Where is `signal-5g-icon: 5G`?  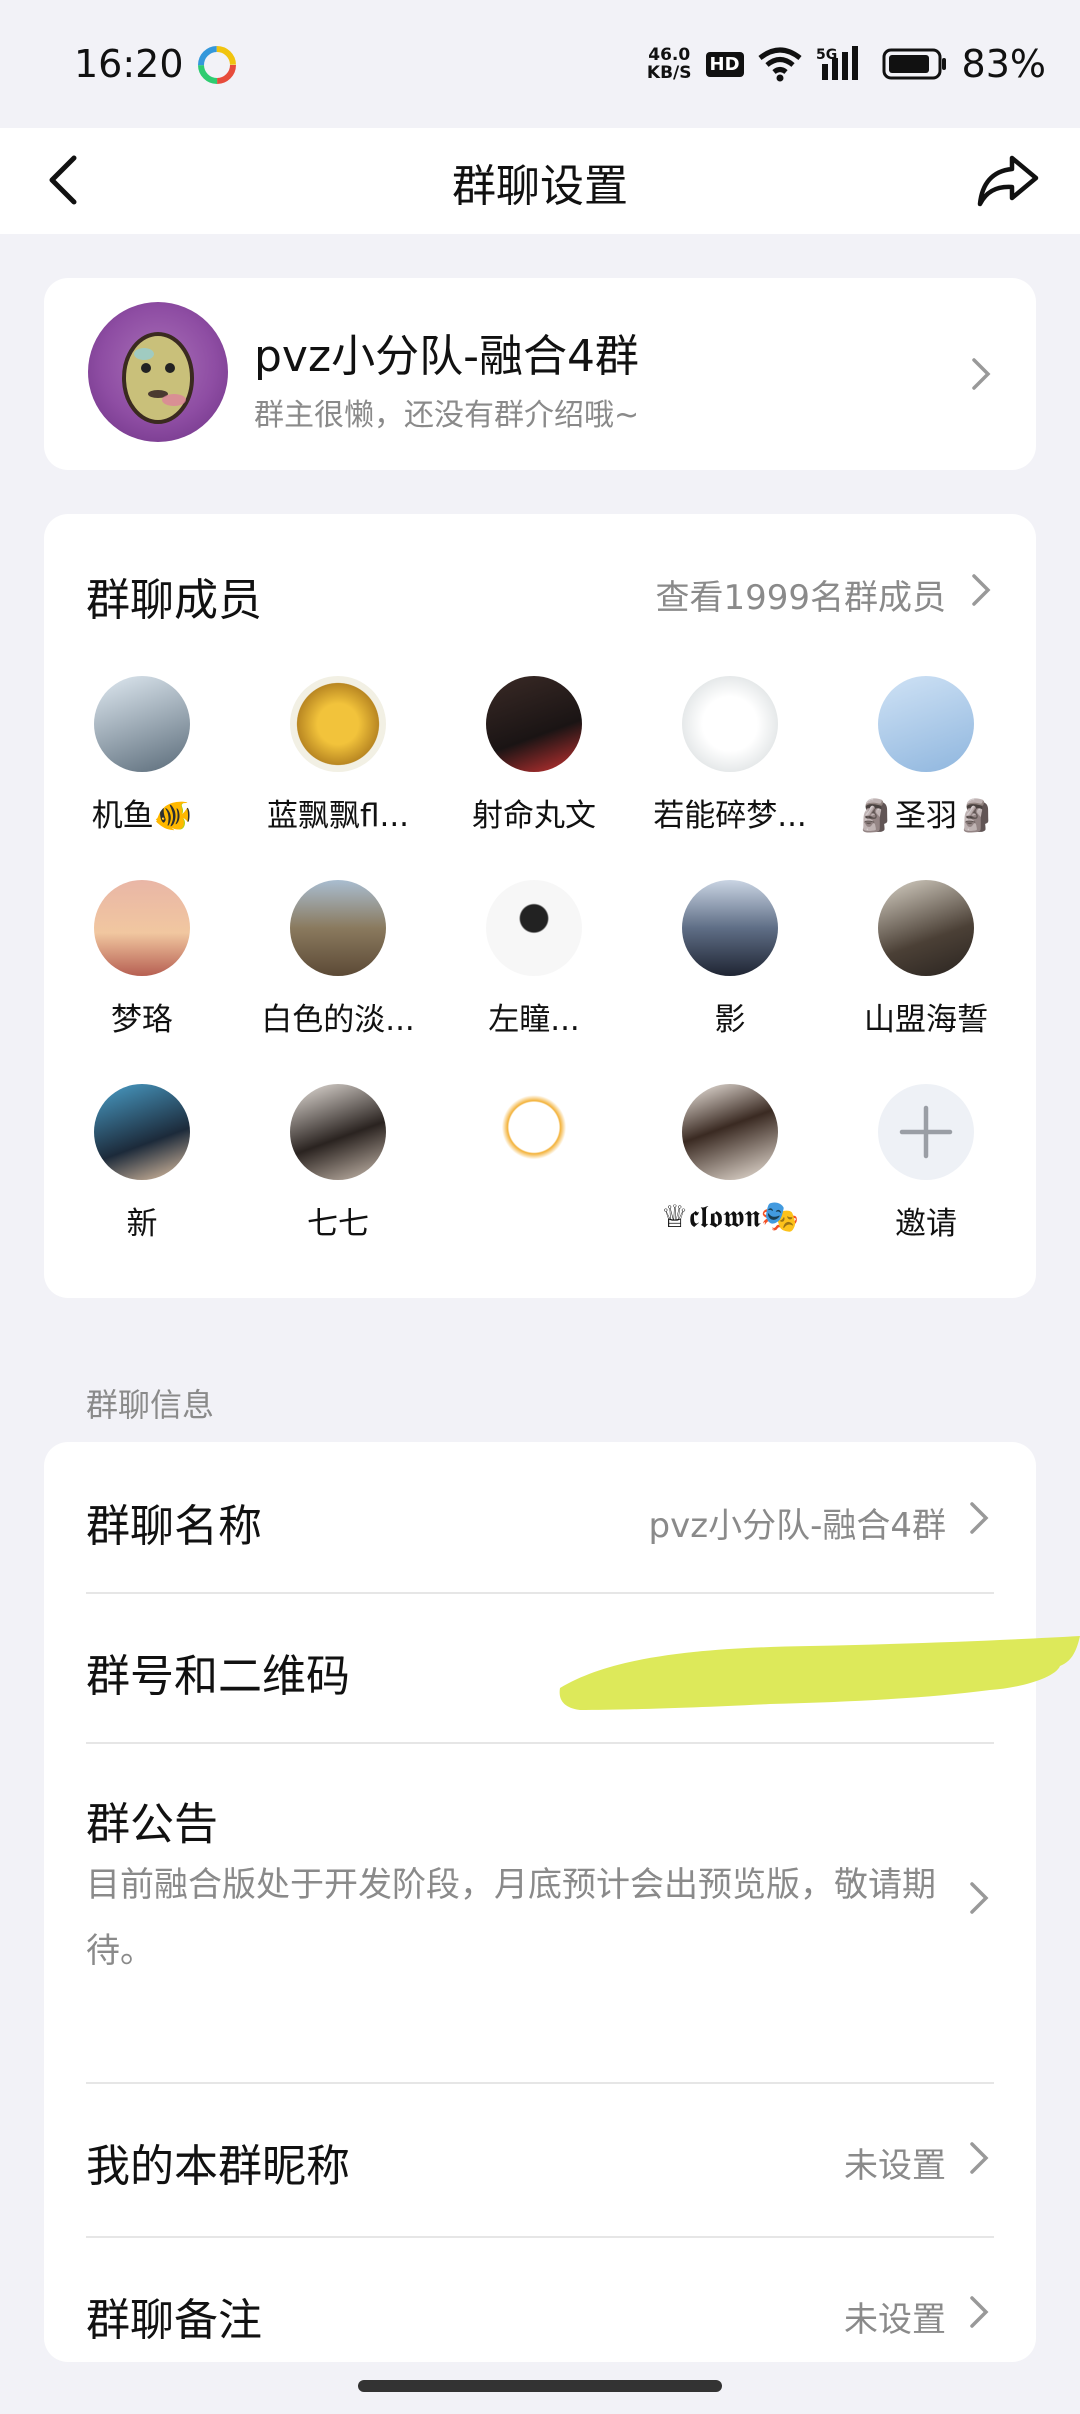 signal-5g-icon: 5G is located at coordinates (837, 63).